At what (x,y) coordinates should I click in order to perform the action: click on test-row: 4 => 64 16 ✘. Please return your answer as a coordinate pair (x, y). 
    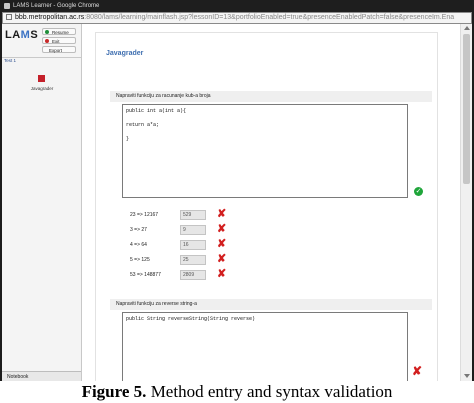
    Looking at the image, I should click on (196, 245).